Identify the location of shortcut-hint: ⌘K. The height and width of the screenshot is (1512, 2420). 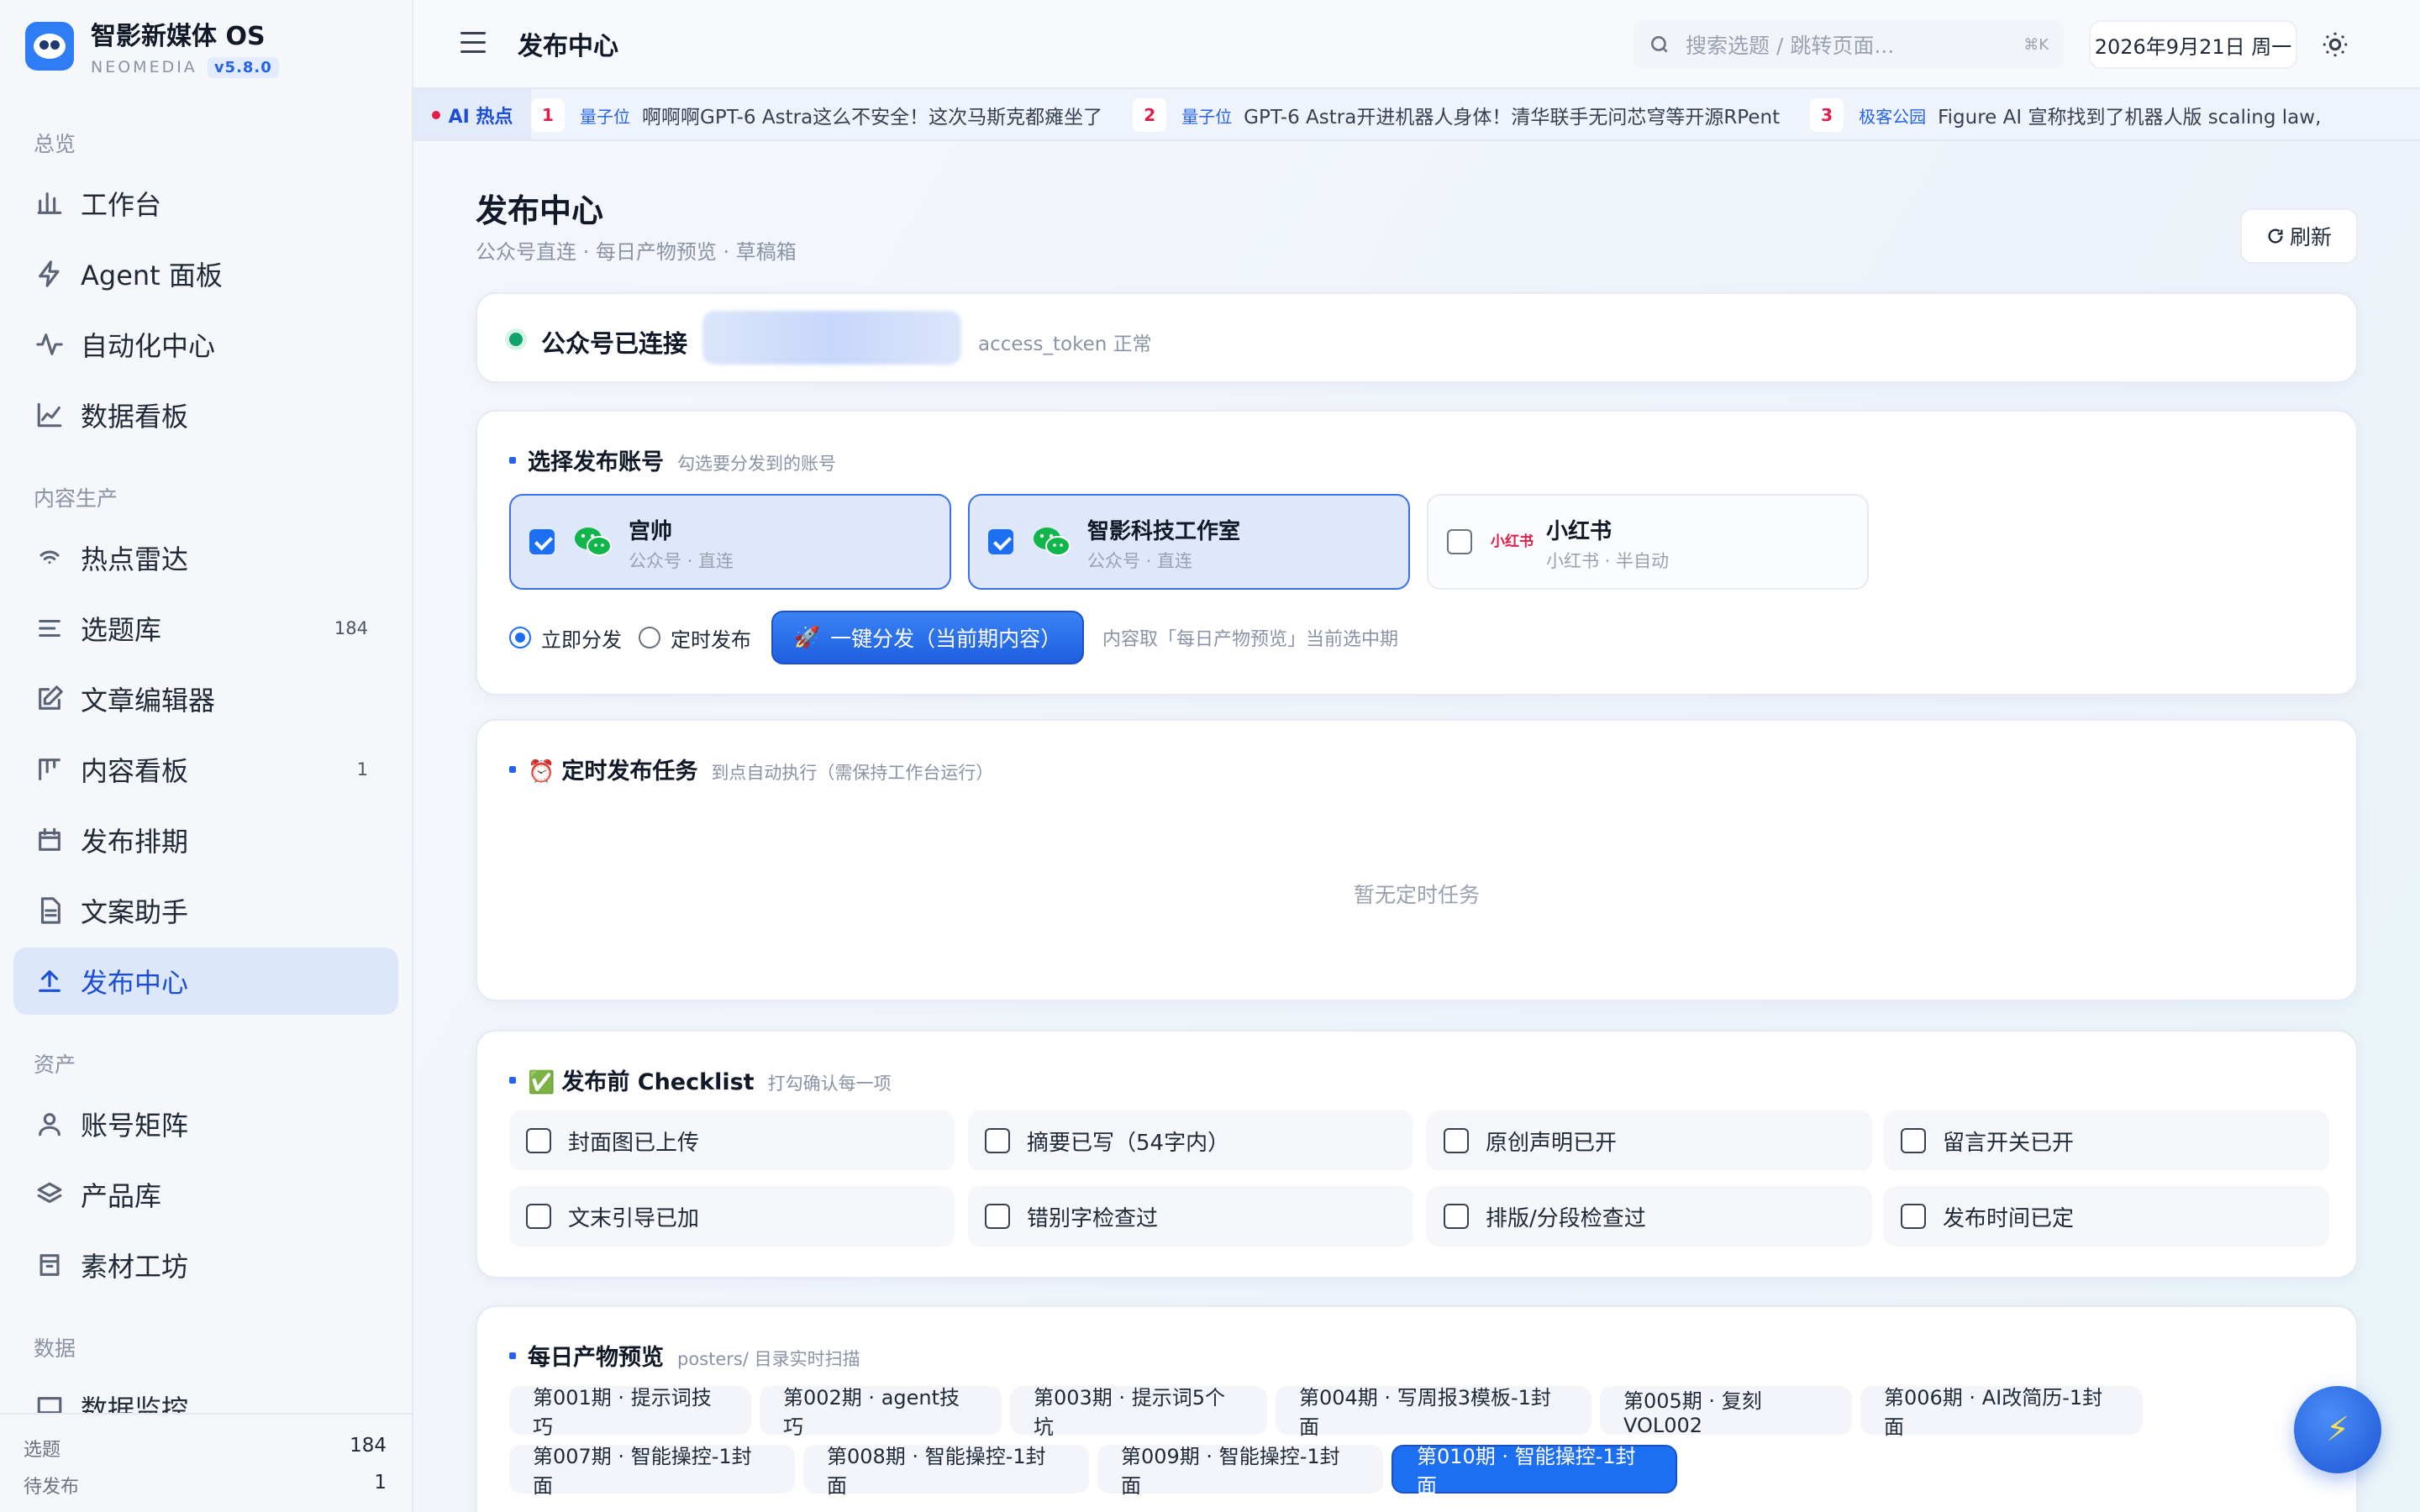
(2036, 44).